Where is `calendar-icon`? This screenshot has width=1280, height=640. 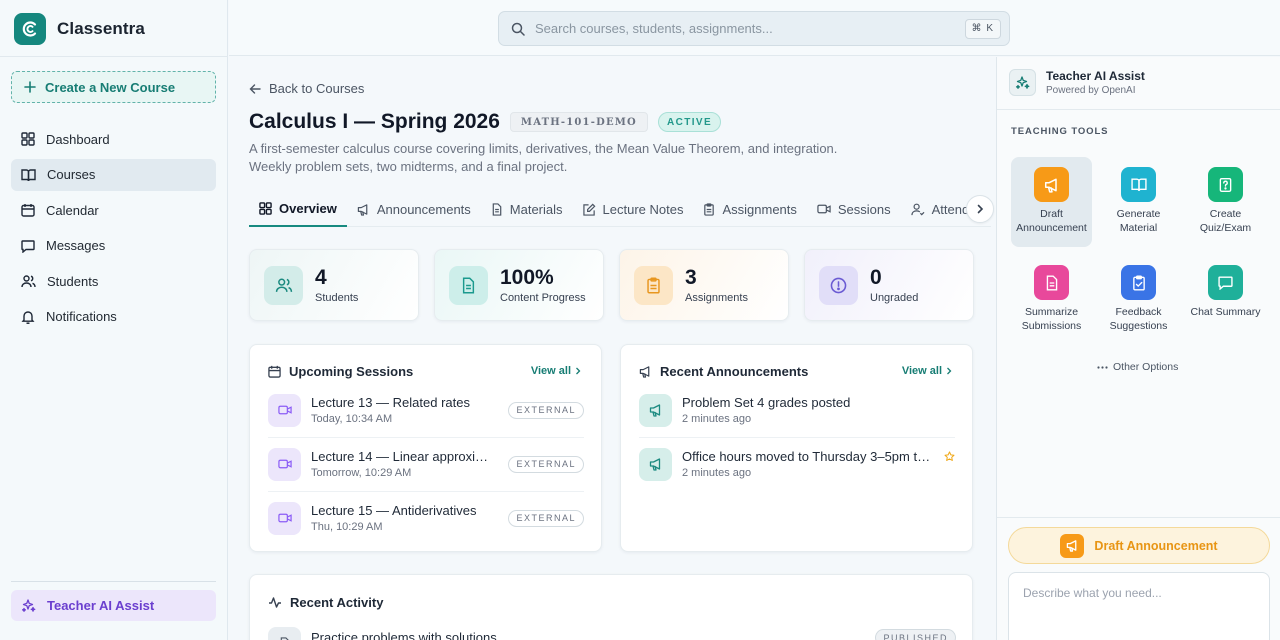 calendar-icon is located at coordinates (274, 371).